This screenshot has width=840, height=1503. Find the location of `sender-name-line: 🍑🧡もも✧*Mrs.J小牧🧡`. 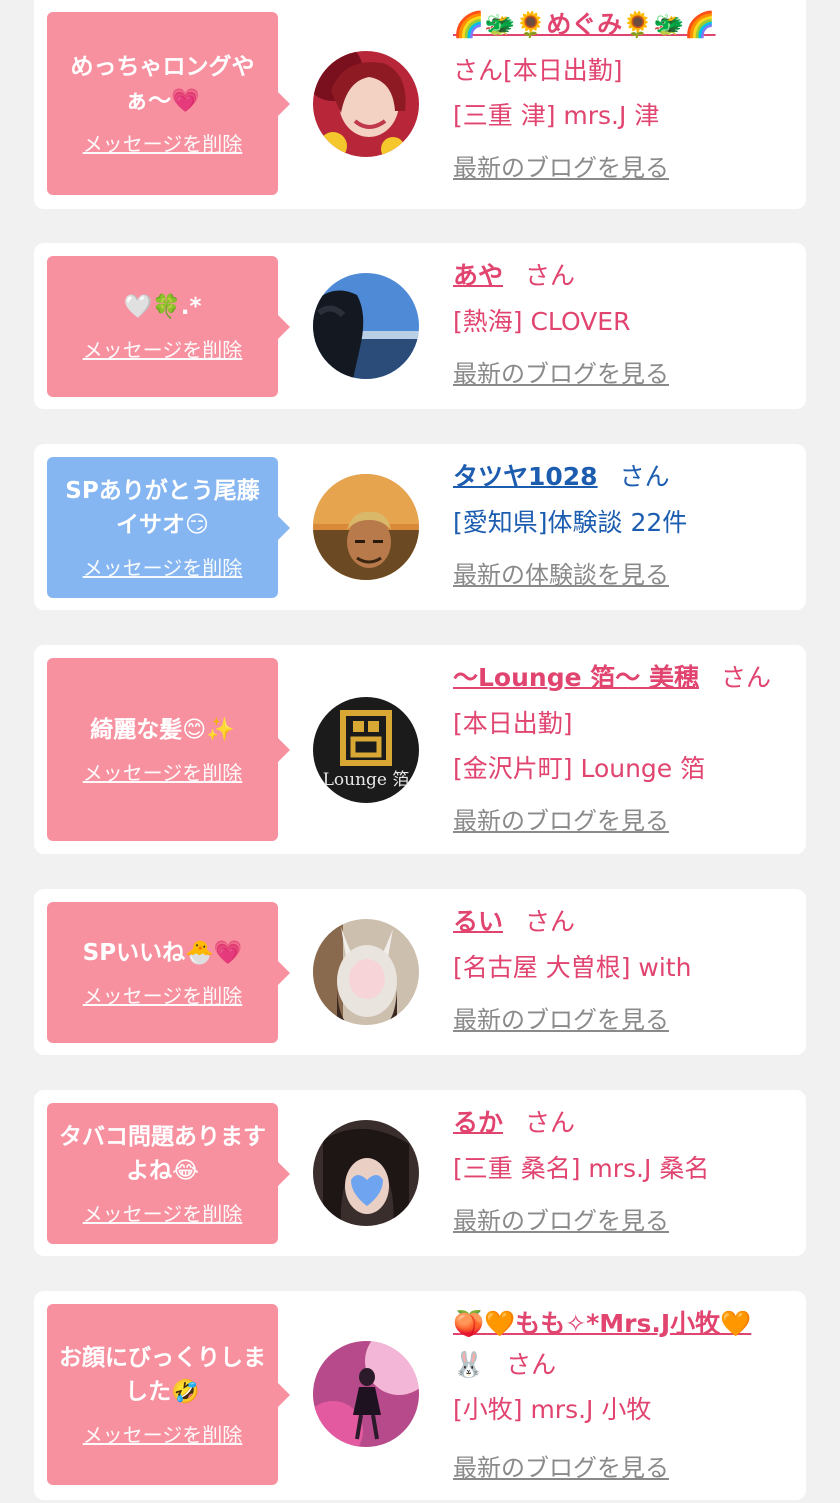

sender-name-line: 🍑🧡もも✧*Mrs.J小牧🧡 is located at coordinates (625, 1324).